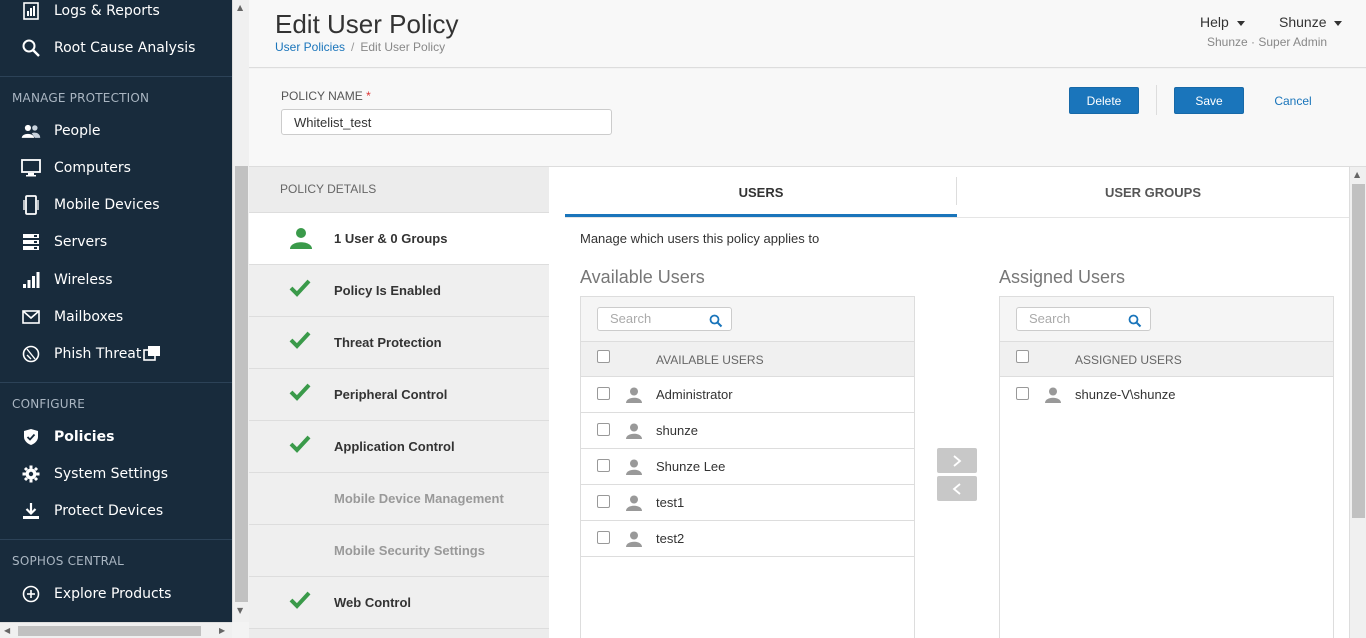 This screenshot has height=638, width=1366. I want to click on assigned-users-search-input: Search, so click(1083, 319).